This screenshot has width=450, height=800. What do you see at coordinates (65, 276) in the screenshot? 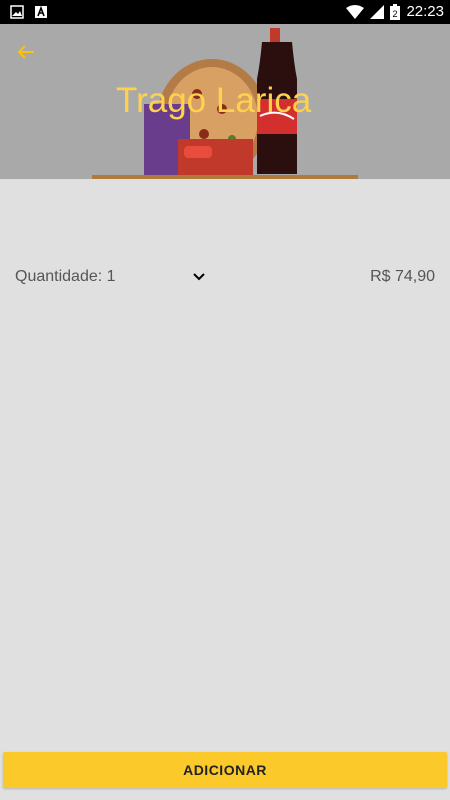
I see `quantity-label: Quantidade: 1` at bounding box center [65, 276].